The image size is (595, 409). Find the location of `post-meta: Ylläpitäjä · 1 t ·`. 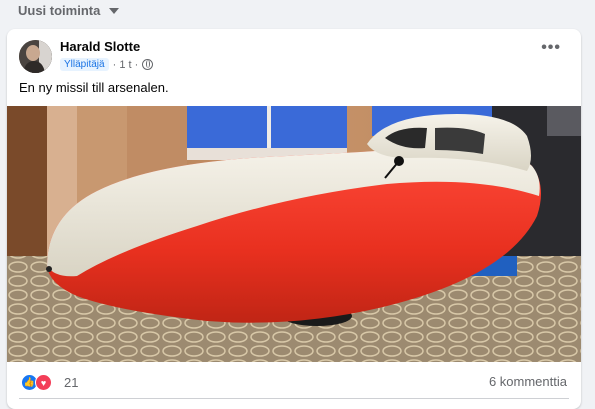

post-meta: Ylläpitäjä · 1 t · is located at coordinates (107, 64).